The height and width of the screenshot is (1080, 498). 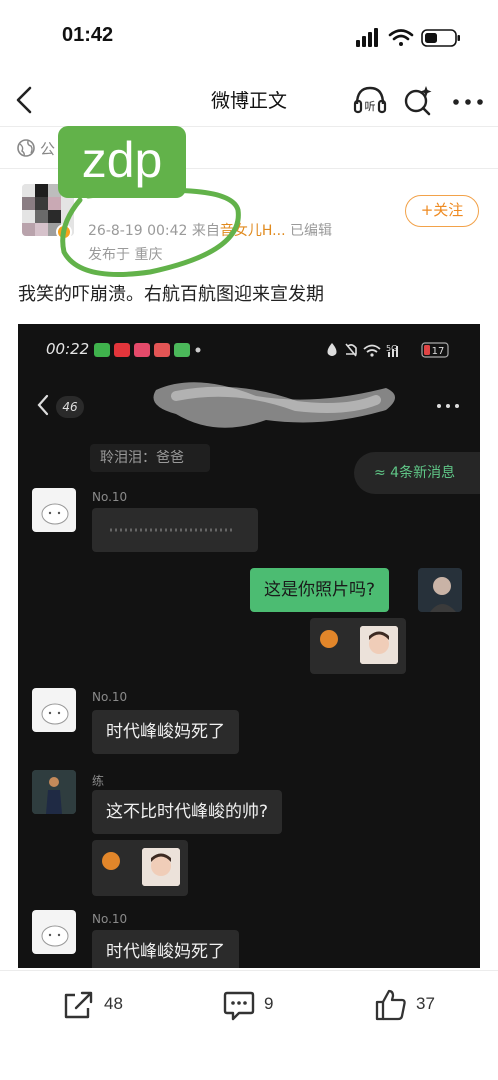 I want to click on embedded-status-bar: 00:22 5G 17, so click(x=249, y=351).